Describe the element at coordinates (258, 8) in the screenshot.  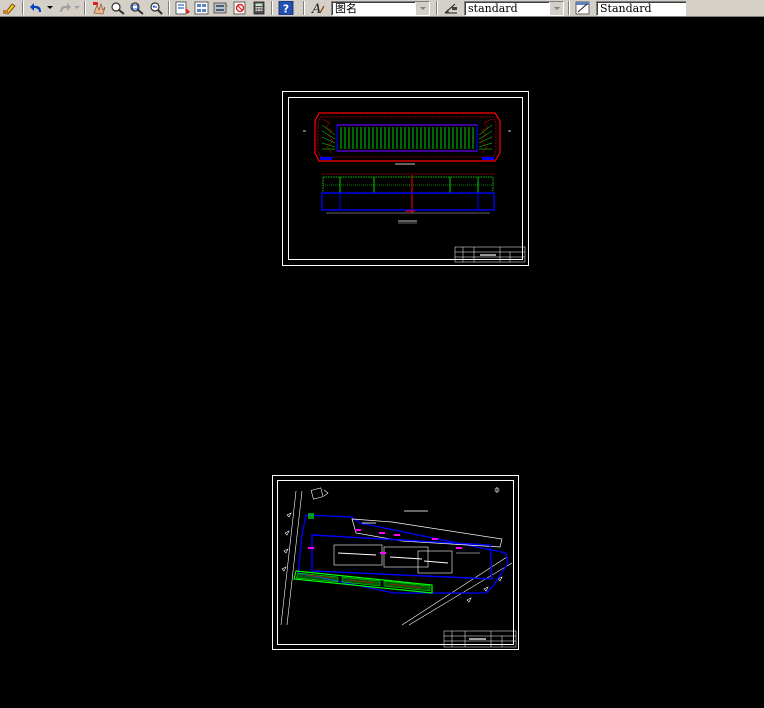
I see `calculator-icon` at that location.